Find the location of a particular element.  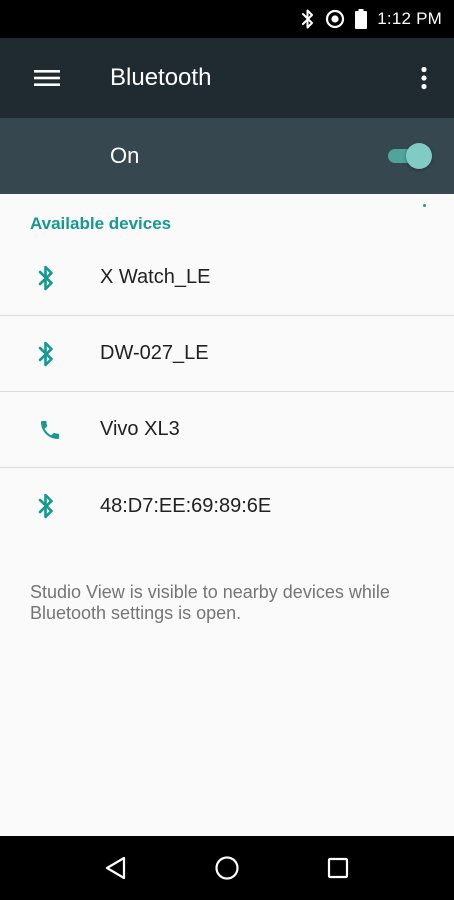

device-row-x-watch-le: X Watch_LE is located at coordinates (227, 278).